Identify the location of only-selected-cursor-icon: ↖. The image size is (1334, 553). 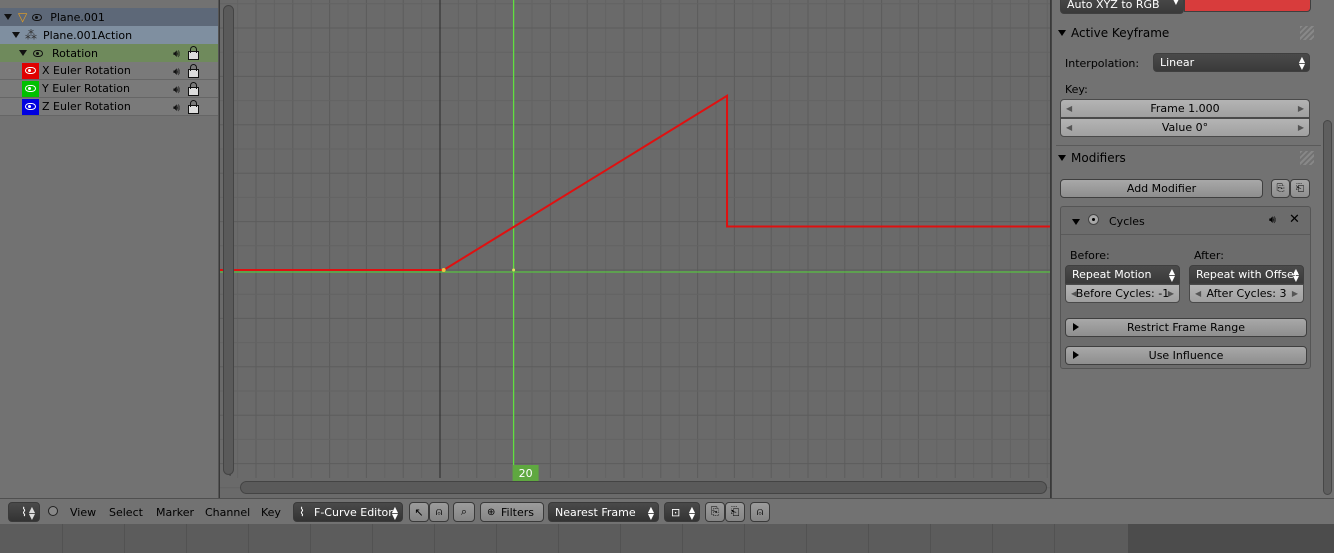
(419, 512).